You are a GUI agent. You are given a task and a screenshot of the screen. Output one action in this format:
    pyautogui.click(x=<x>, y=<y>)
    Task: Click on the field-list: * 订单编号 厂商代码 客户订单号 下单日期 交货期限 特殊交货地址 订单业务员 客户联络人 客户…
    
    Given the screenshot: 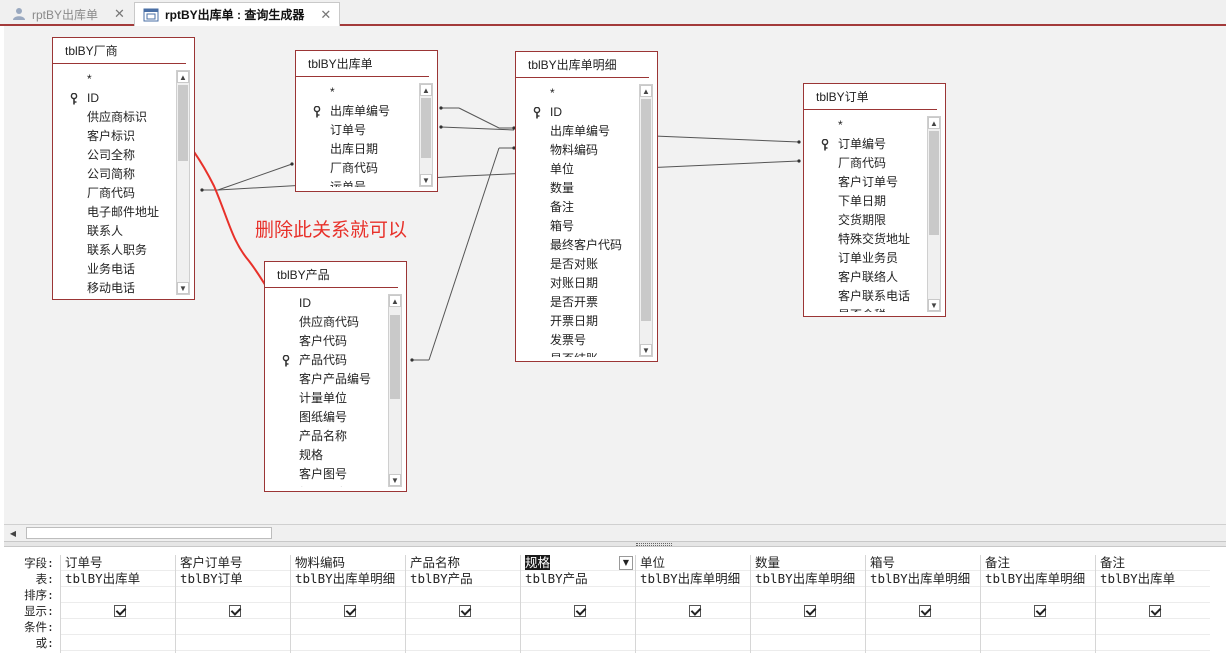 What is the action you would take?
    pyautogui.click(x=865, y=214)
    